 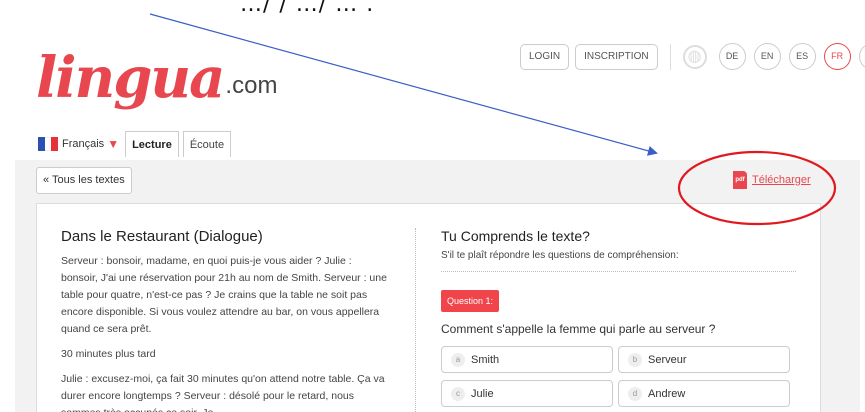 I want to click on french-flag-icon, so click(x=48, y=144).